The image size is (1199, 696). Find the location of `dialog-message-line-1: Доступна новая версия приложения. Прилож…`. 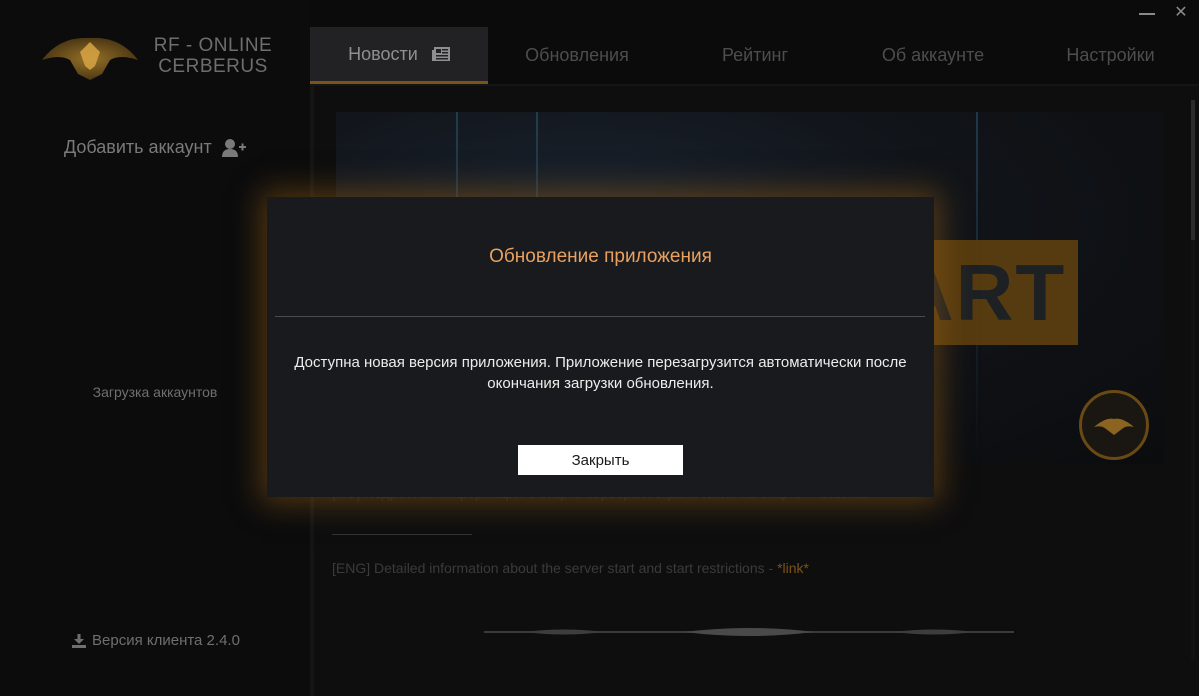

dialog-message-line-1: Доступна новая версия приложения. Прилож… is located at coordinates (600, 362).